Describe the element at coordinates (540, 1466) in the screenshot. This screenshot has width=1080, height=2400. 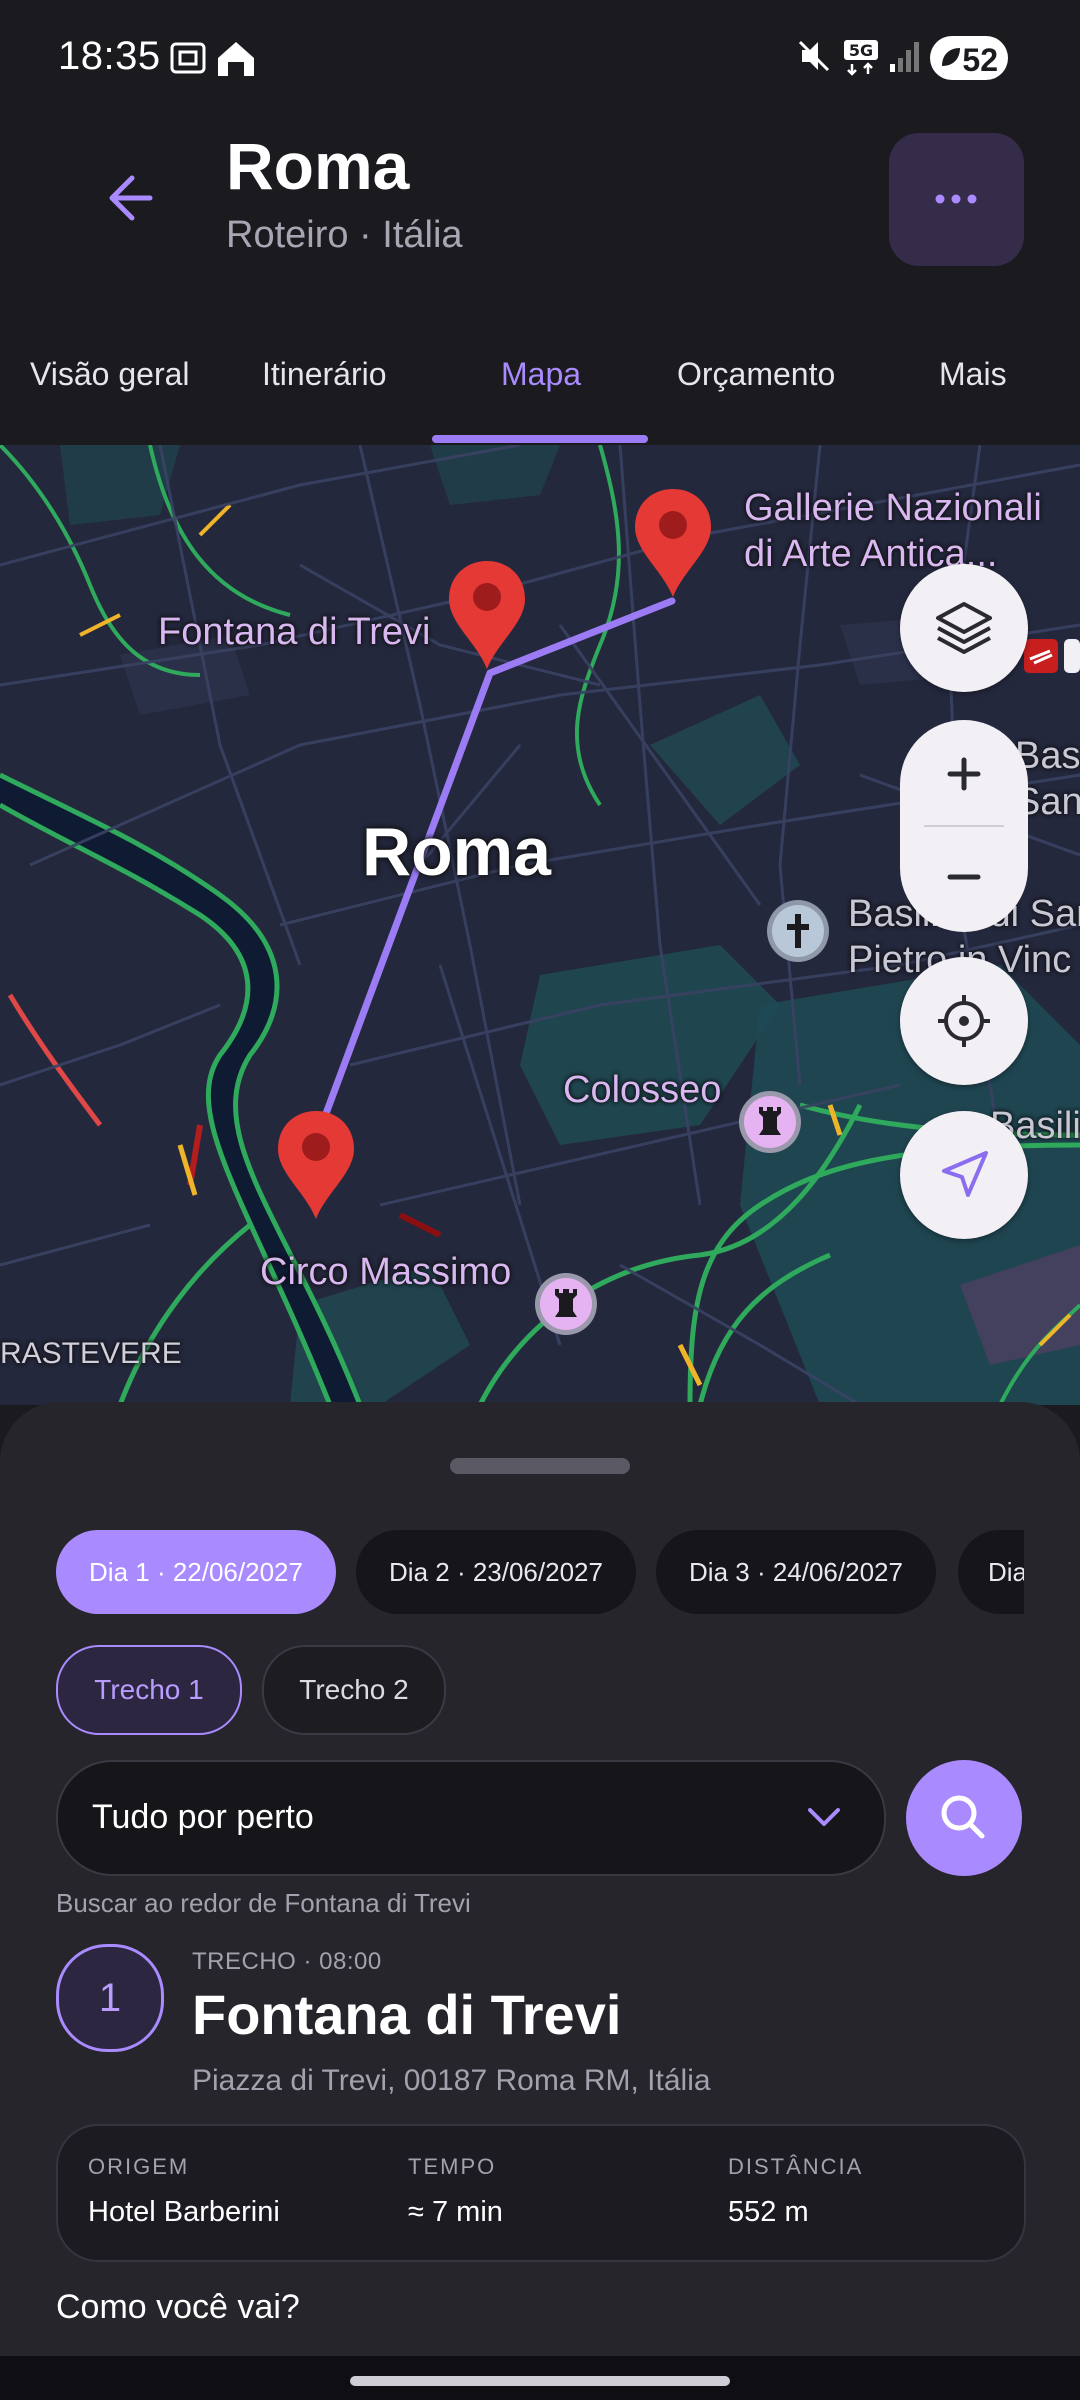
I see `sheet-drag-handle` at that location.